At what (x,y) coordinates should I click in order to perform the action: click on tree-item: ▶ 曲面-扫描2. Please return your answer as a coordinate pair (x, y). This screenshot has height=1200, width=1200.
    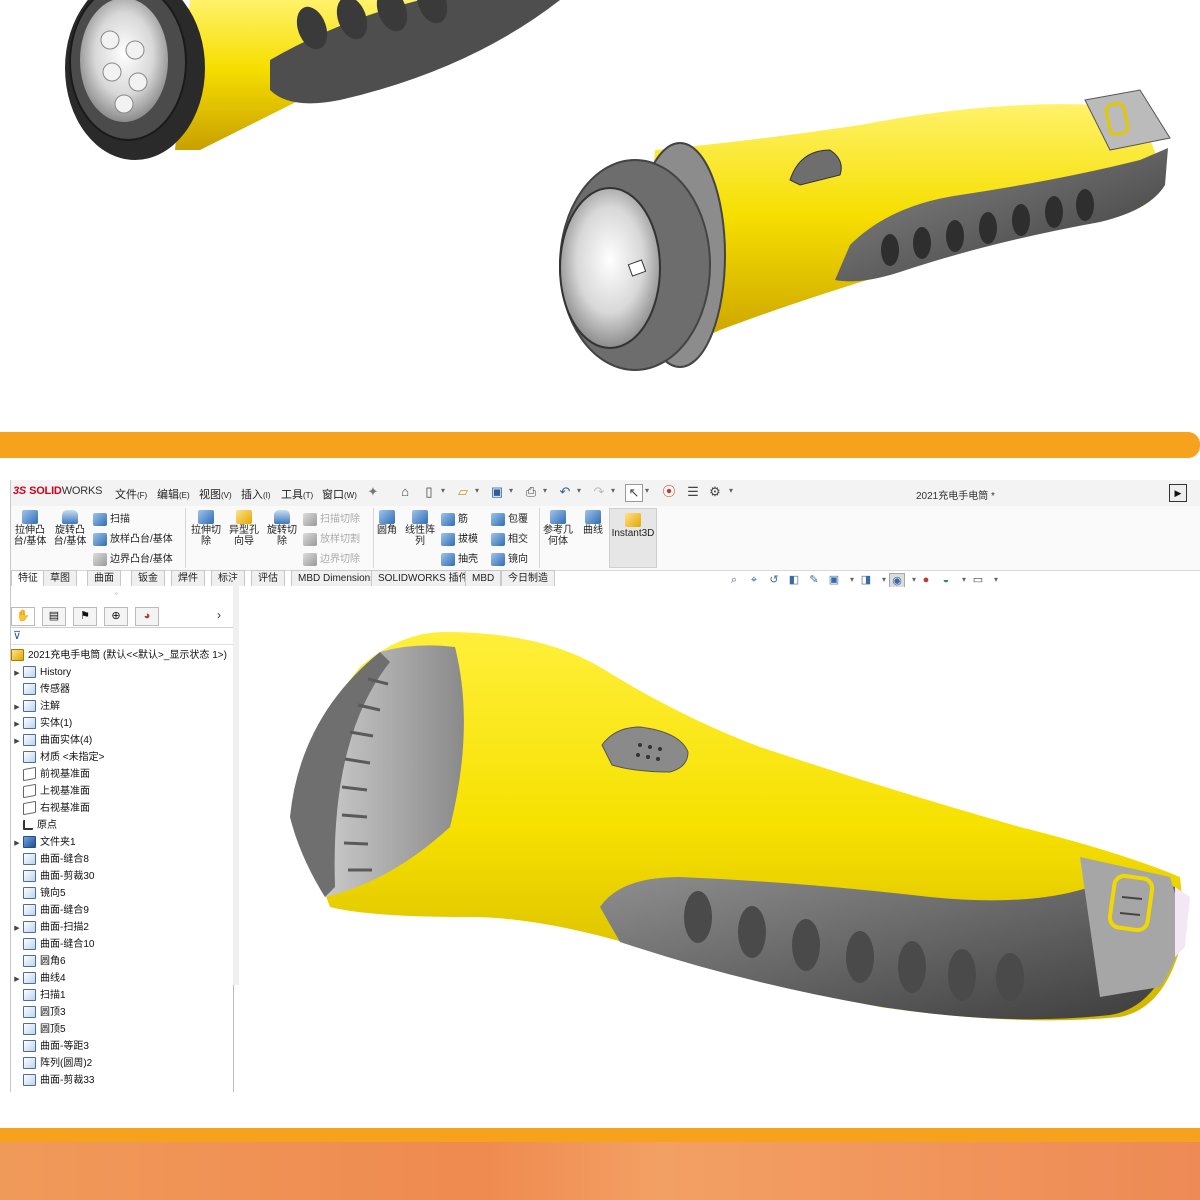
    Looking at the image, I should click on (50, 927).